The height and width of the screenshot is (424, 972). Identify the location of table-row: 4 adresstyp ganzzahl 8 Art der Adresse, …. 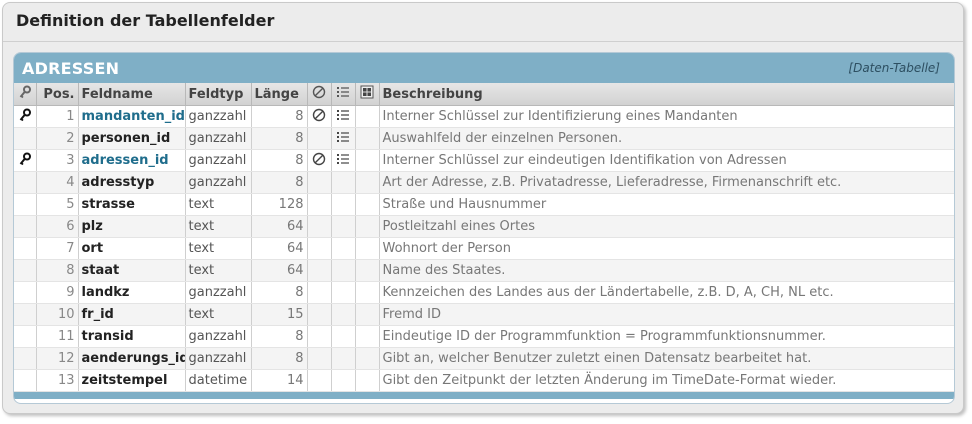
(484, 182).